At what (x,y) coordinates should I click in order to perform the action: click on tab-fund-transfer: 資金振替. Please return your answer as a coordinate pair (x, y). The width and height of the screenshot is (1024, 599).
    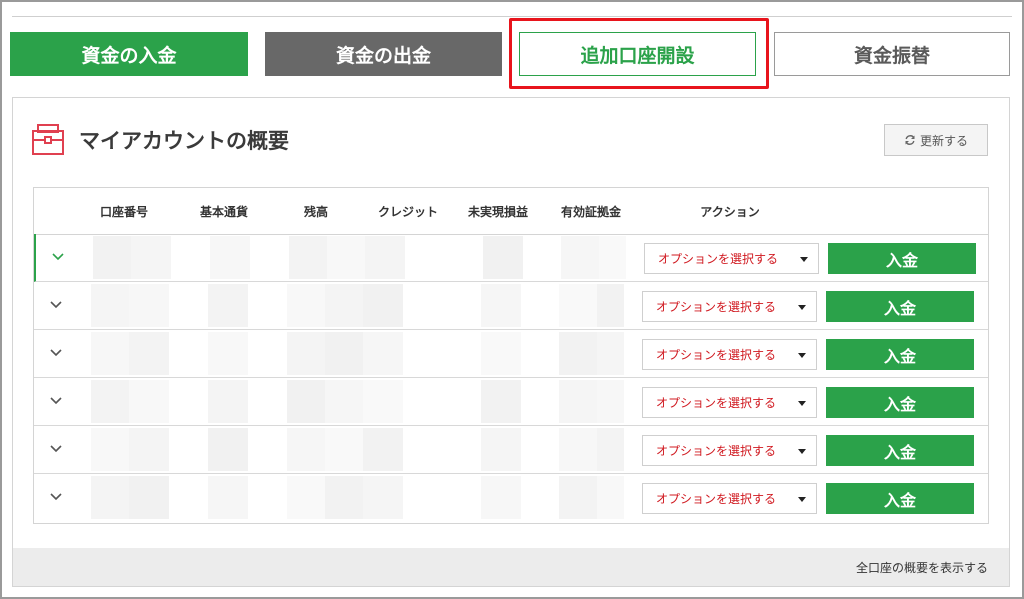
    Looking at the image, I should click on (892, 54).